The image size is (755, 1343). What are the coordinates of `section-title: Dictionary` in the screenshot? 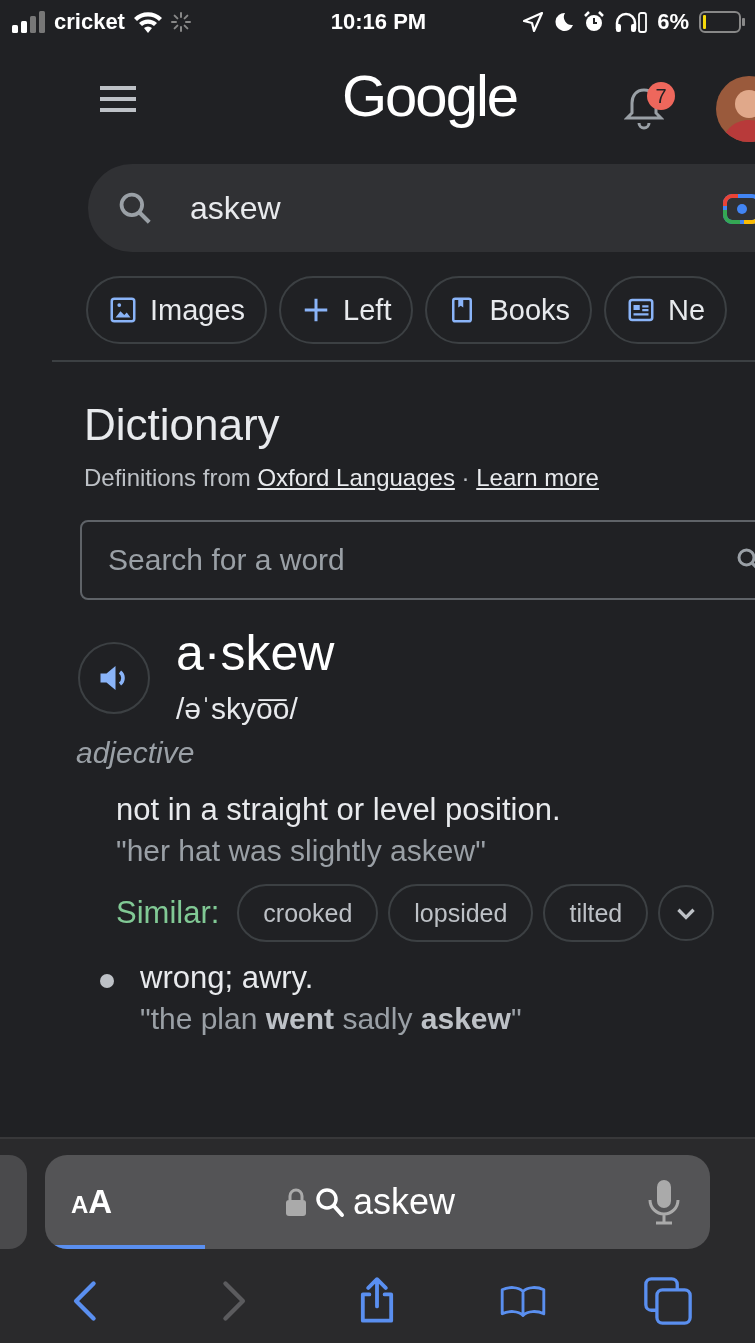 It's located at (182, 425).